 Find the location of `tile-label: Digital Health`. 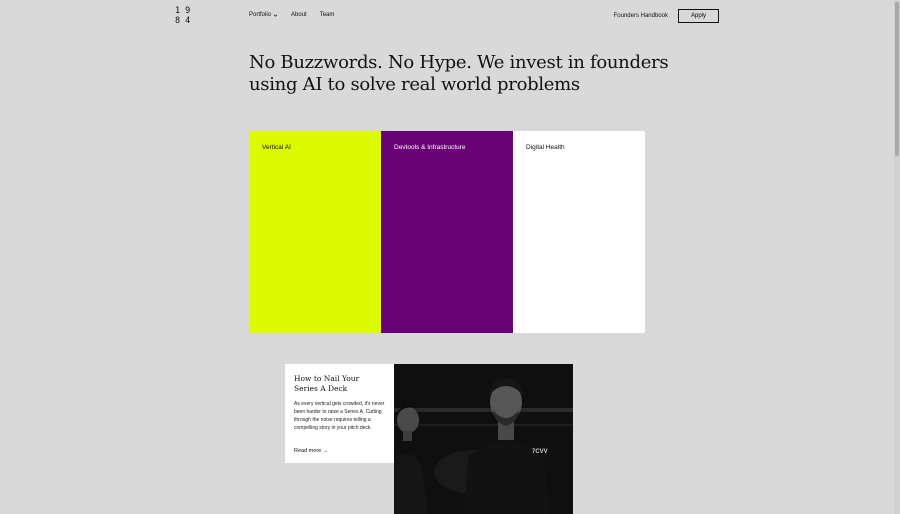

tile-label: Digital Health is located at coordinates (545, 147).